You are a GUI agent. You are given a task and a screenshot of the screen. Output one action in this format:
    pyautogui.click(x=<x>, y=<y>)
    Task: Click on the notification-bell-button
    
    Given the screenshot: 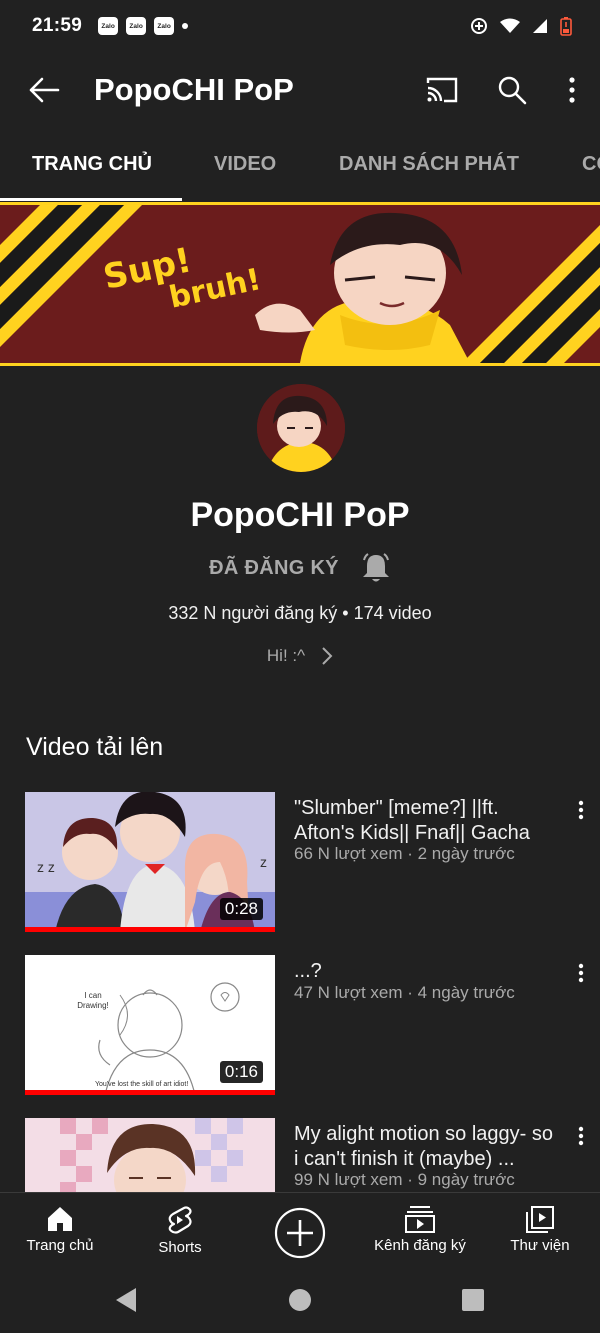 What is the action you would take?
    pyautogui.click(x=376, y=568)
    